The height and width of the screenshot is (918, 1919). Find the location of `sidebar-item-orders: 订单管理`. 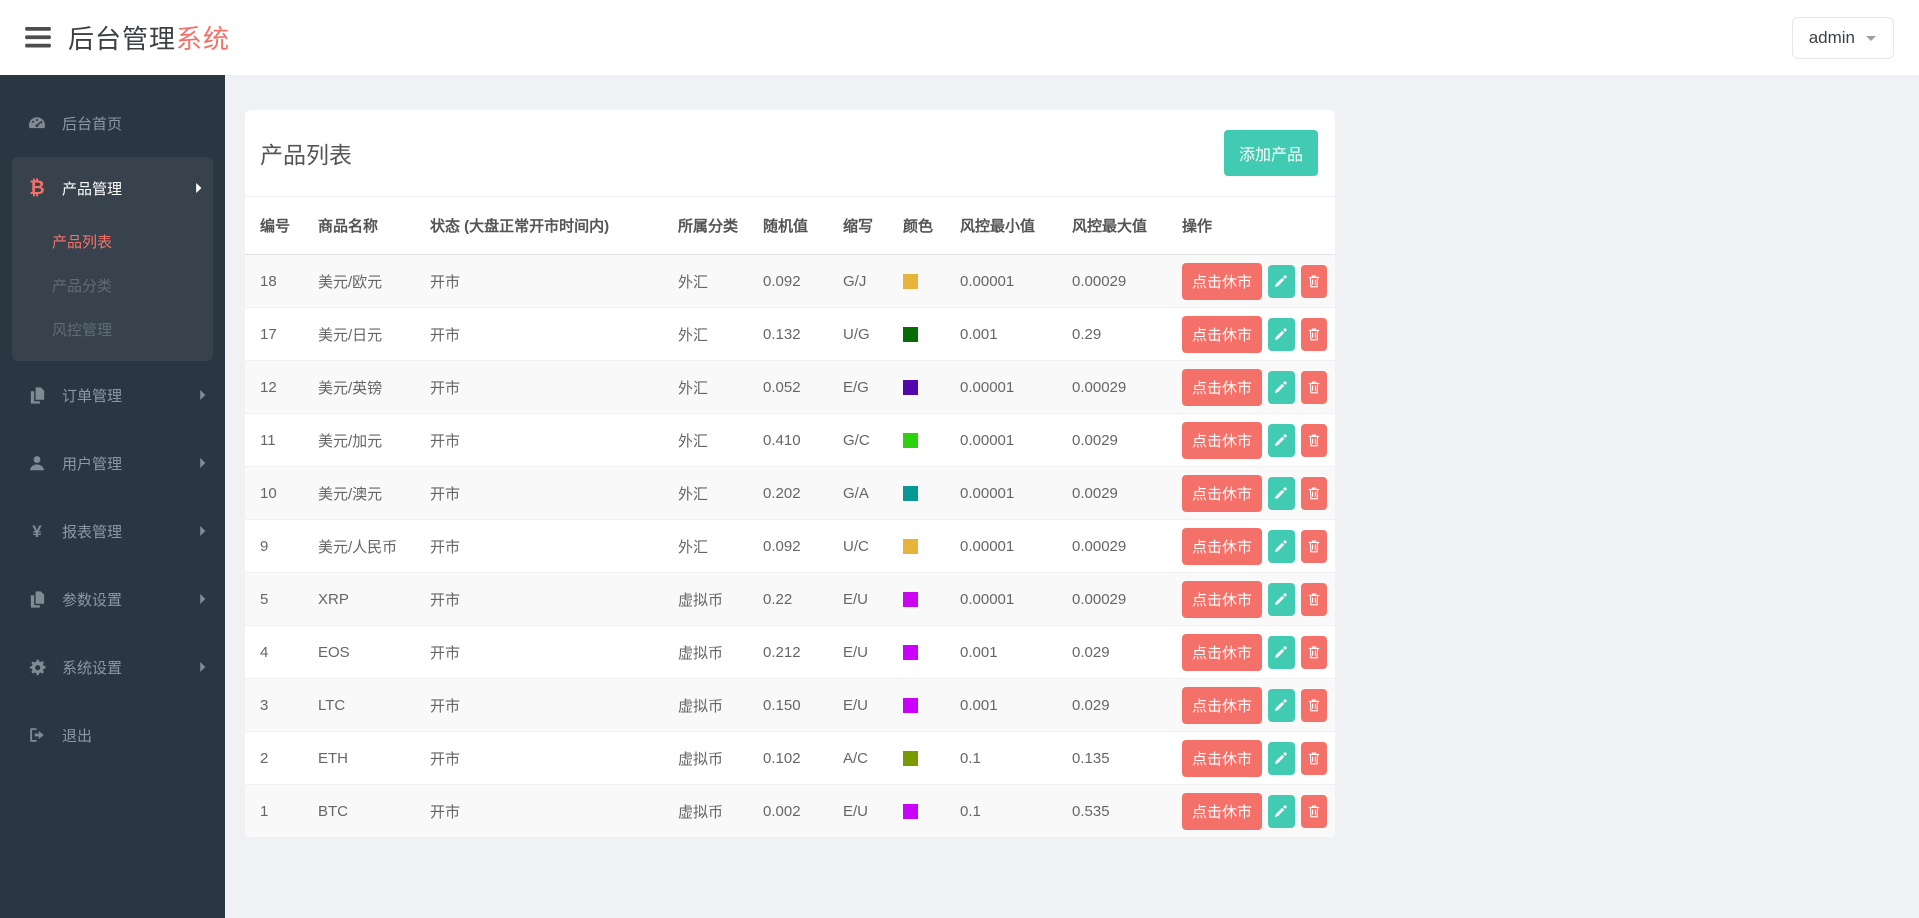

sidebar-item-orders: 订单管理 is located at coordinates (112, 395).